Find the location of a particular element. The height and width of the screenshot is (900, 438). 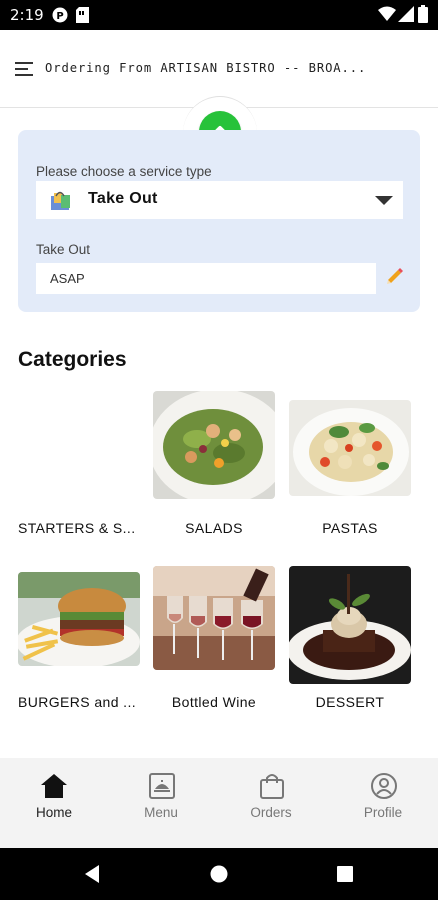

category-tile-bottled-wine: Bottled Wine is located at coordinates (214, 641).